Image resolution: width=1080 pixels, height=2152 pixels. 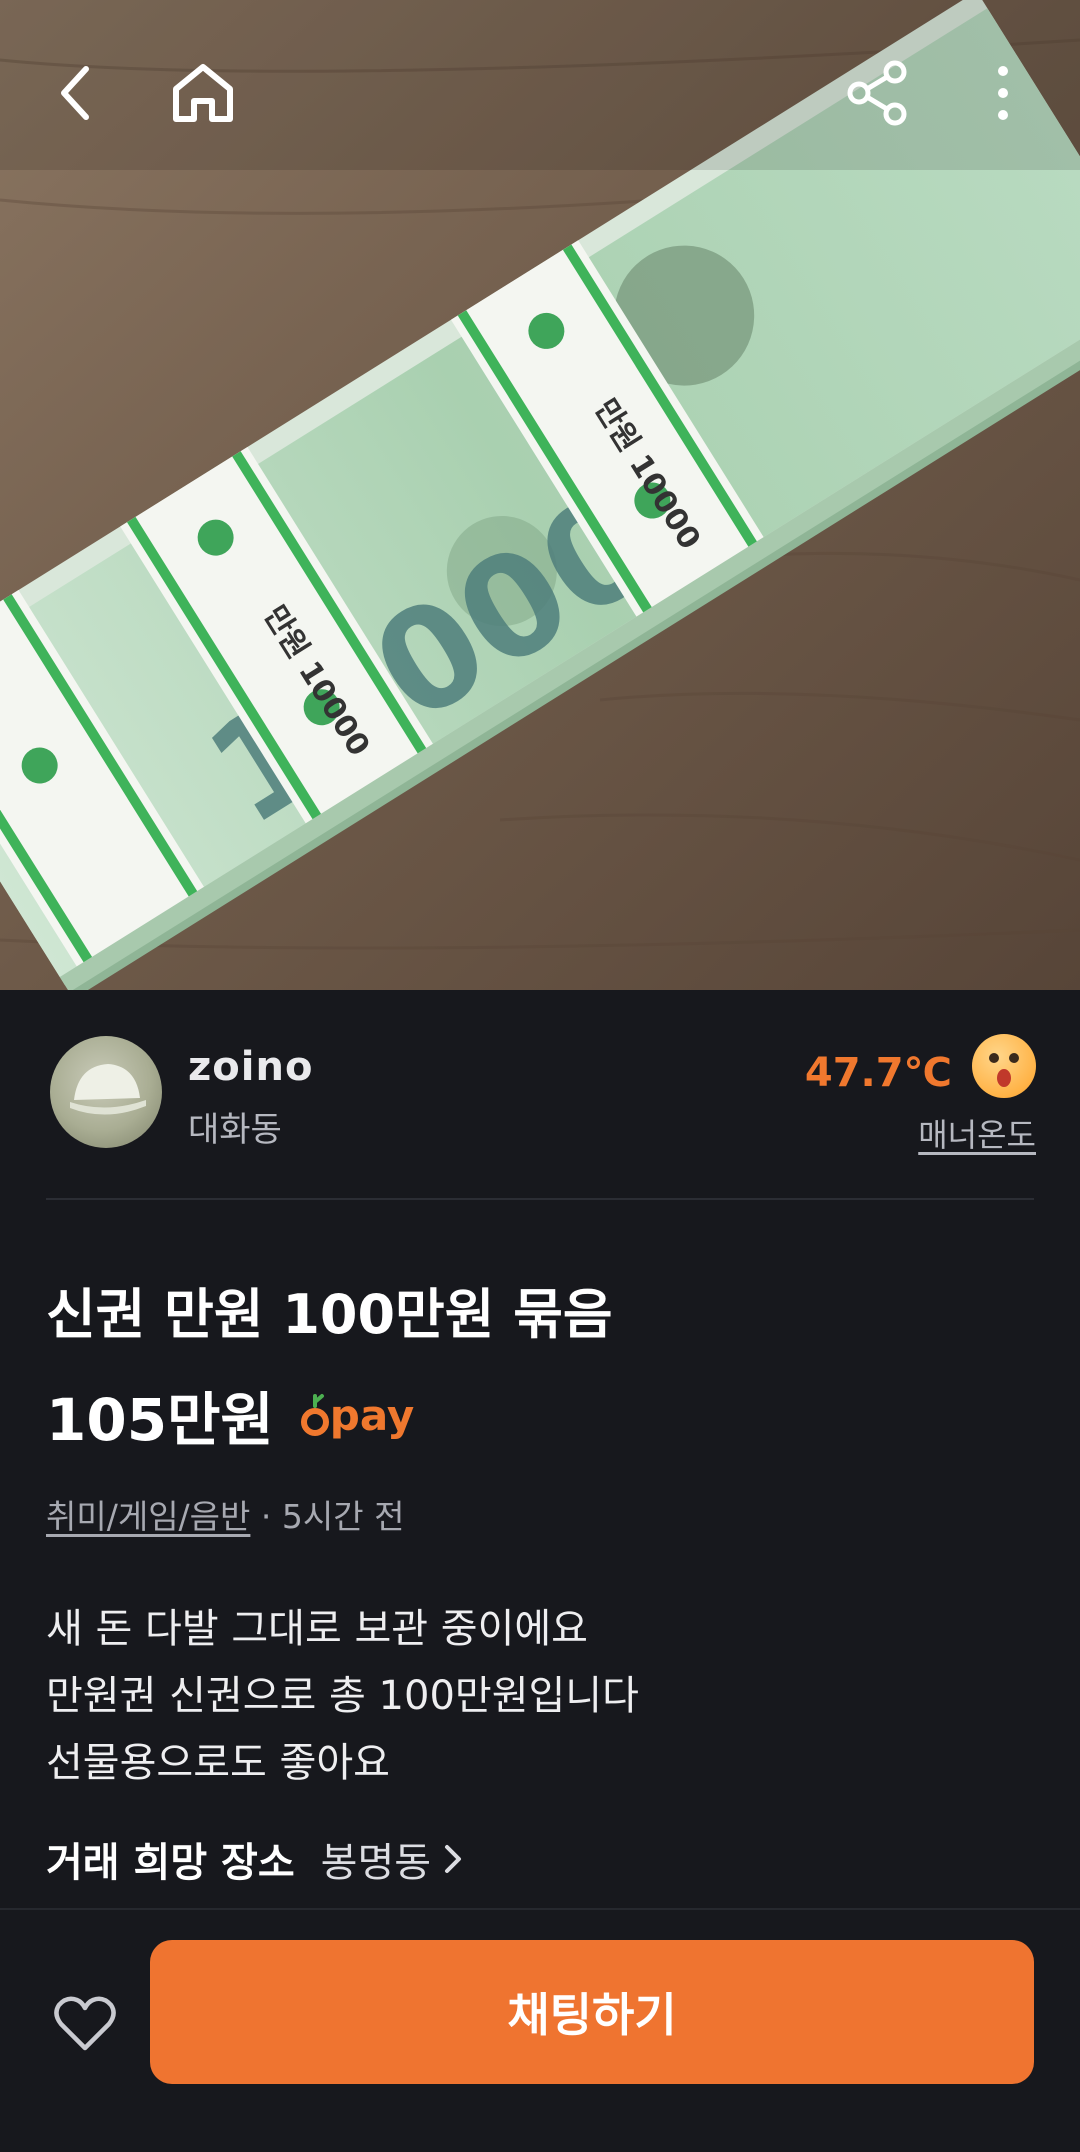 I want to click on chevron-right-icon, so click(x=453, y=1859).